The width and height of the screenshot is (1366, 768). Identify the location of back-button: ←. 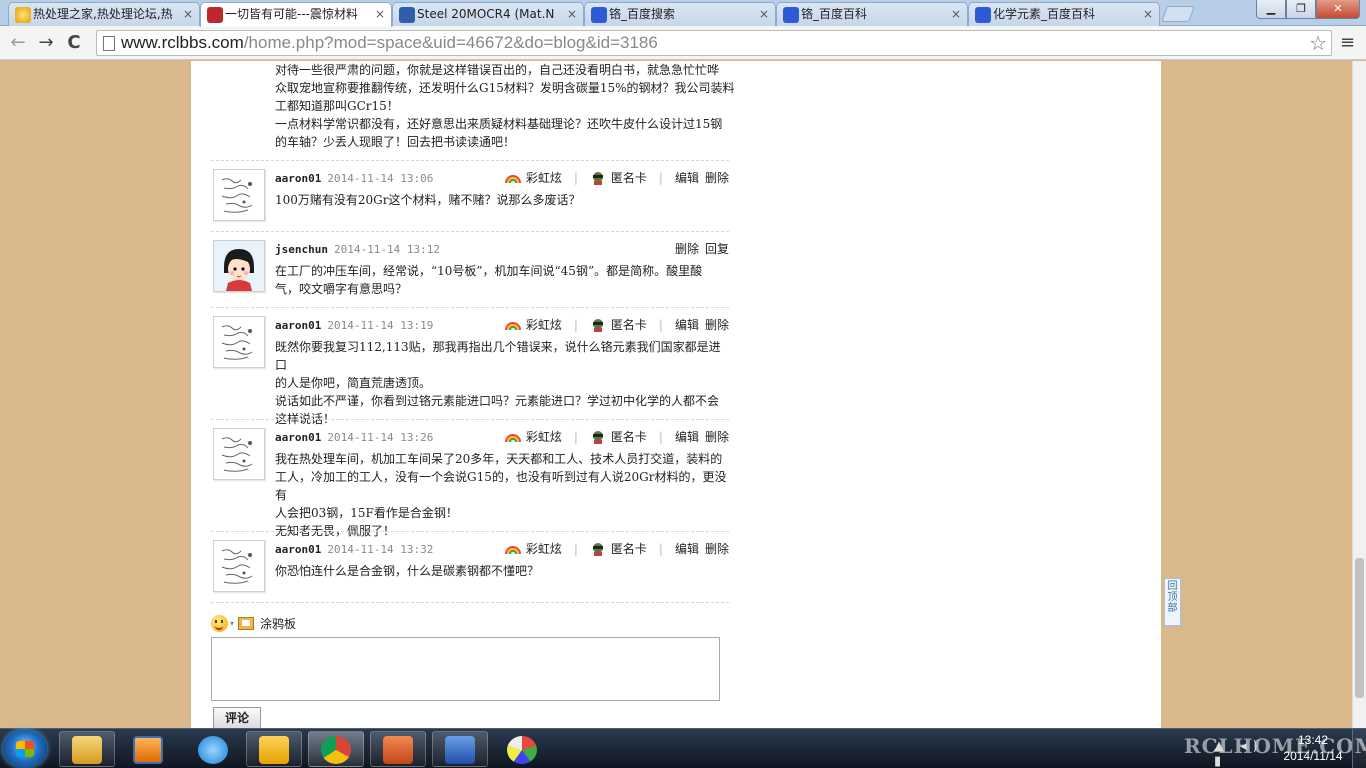
(18, 43).